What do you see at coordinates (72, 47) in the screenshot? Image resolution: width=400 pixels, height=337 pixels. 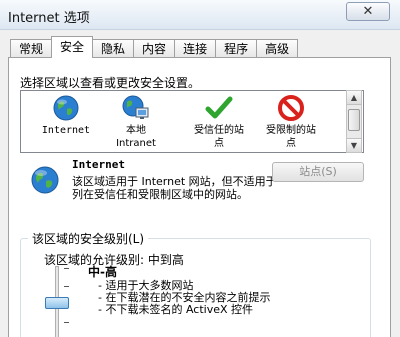 I see `tab-security: 安全` at bounding box center [72, 47].